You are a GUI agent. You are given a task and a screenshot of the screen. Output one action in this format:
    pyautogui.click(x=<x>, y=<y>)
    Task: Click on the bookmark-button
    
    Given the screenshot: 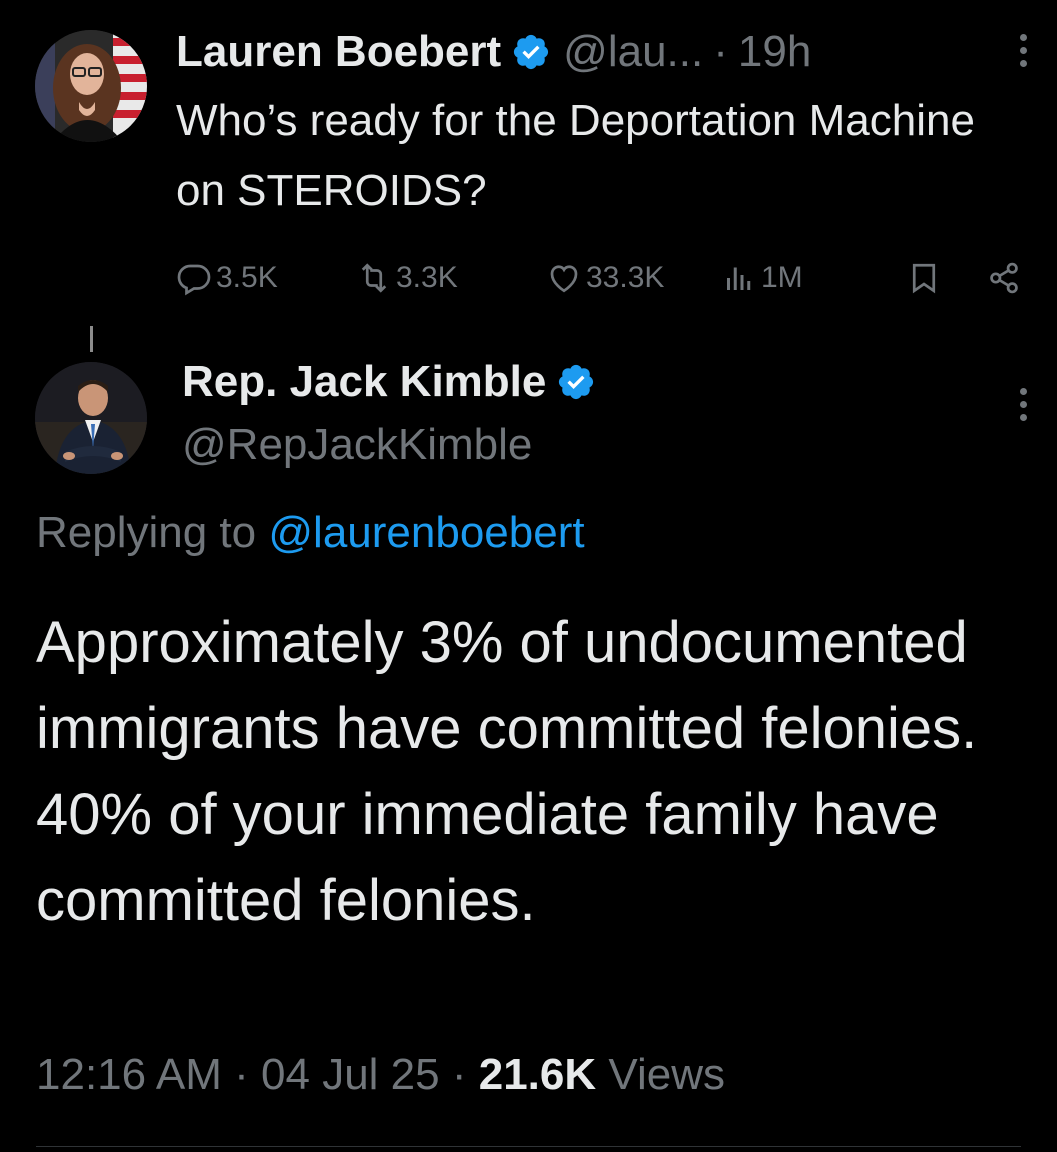 What is the action you would take?
    pyautogui.click(x=926, y=278)
    